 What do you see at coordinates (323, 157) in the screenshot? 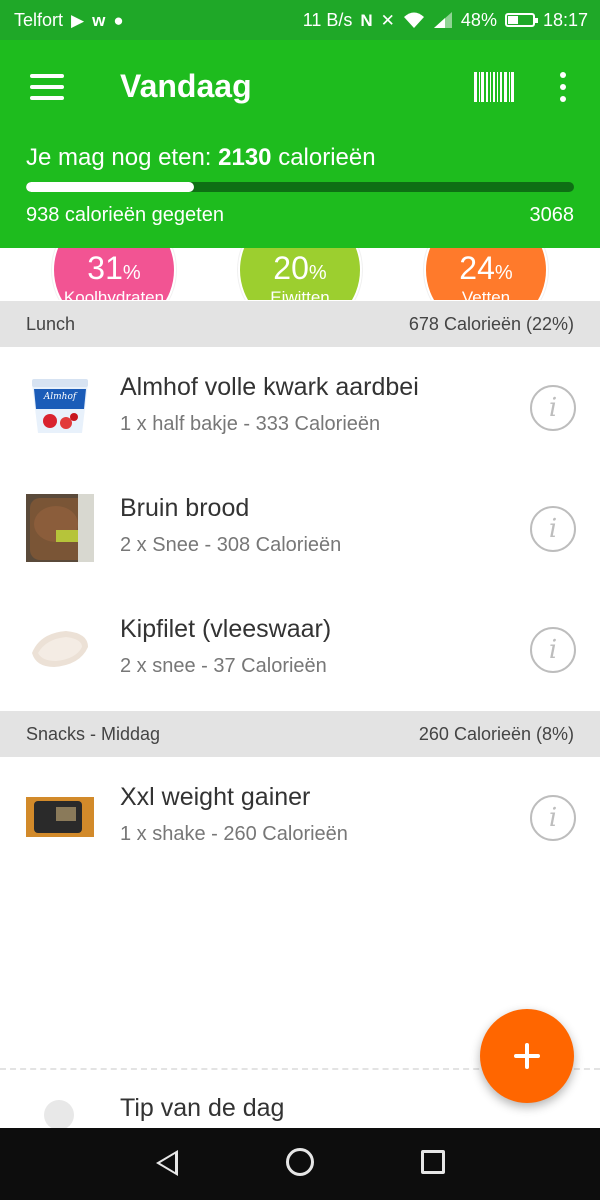
I see `remaining-suffix: calorieën` at bounding box center [323, 157].